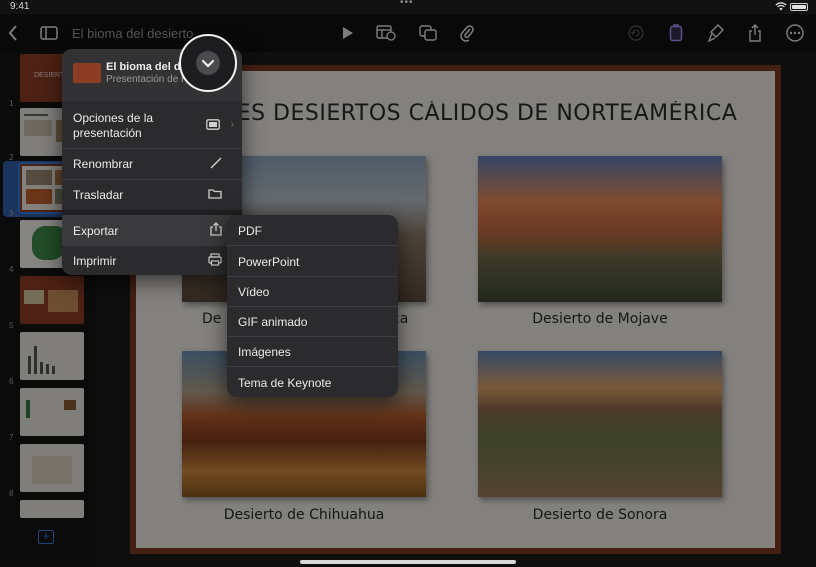 This screenshot has width=816, height=567. I want to click on folder-icon, so click(215, 195).